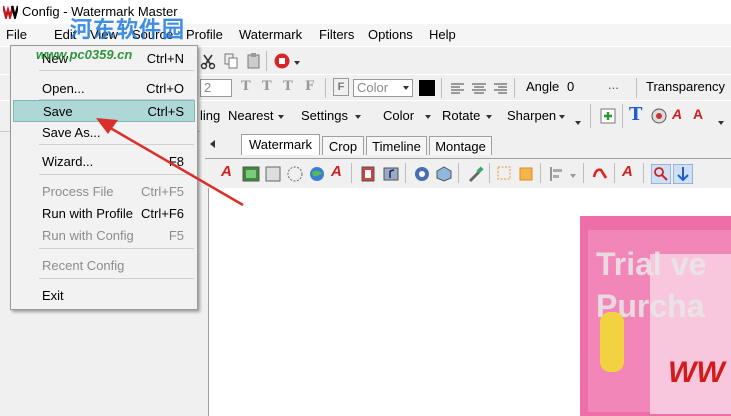 This screenshot has height=416, width=731. I want to click on text-style-icon: A, so click(336, 171).